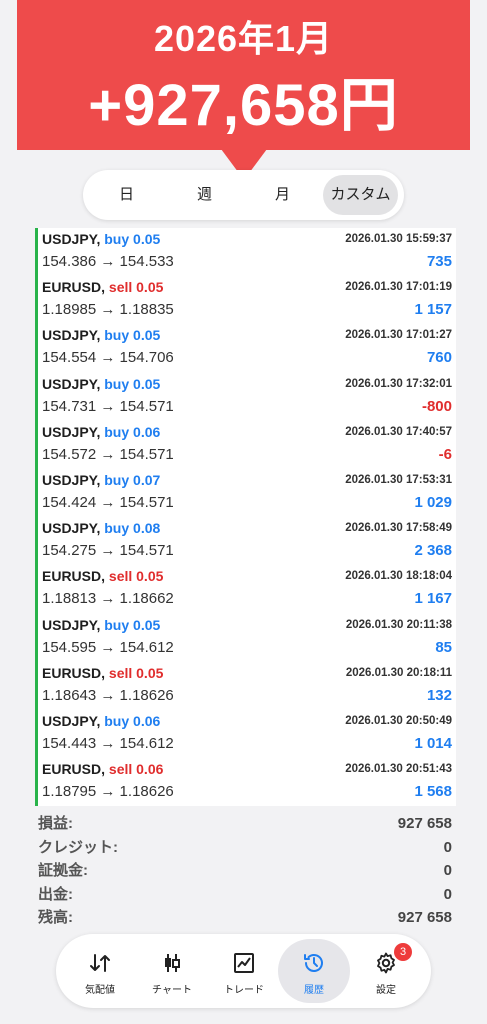  I want to click on nav-label: 設定, so click(386, 990).